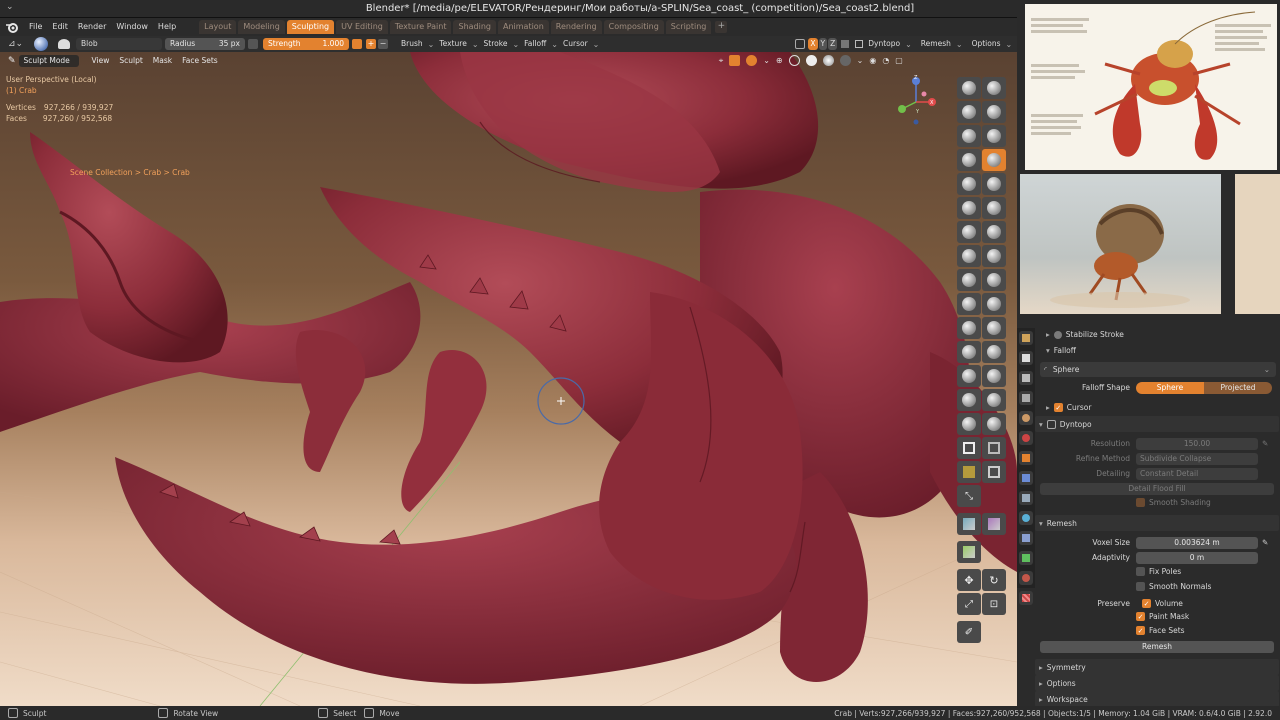  Describe the element at coordinates (779, 60) in the screenshot. I see `gizmo-icon: ⊕` at that location.